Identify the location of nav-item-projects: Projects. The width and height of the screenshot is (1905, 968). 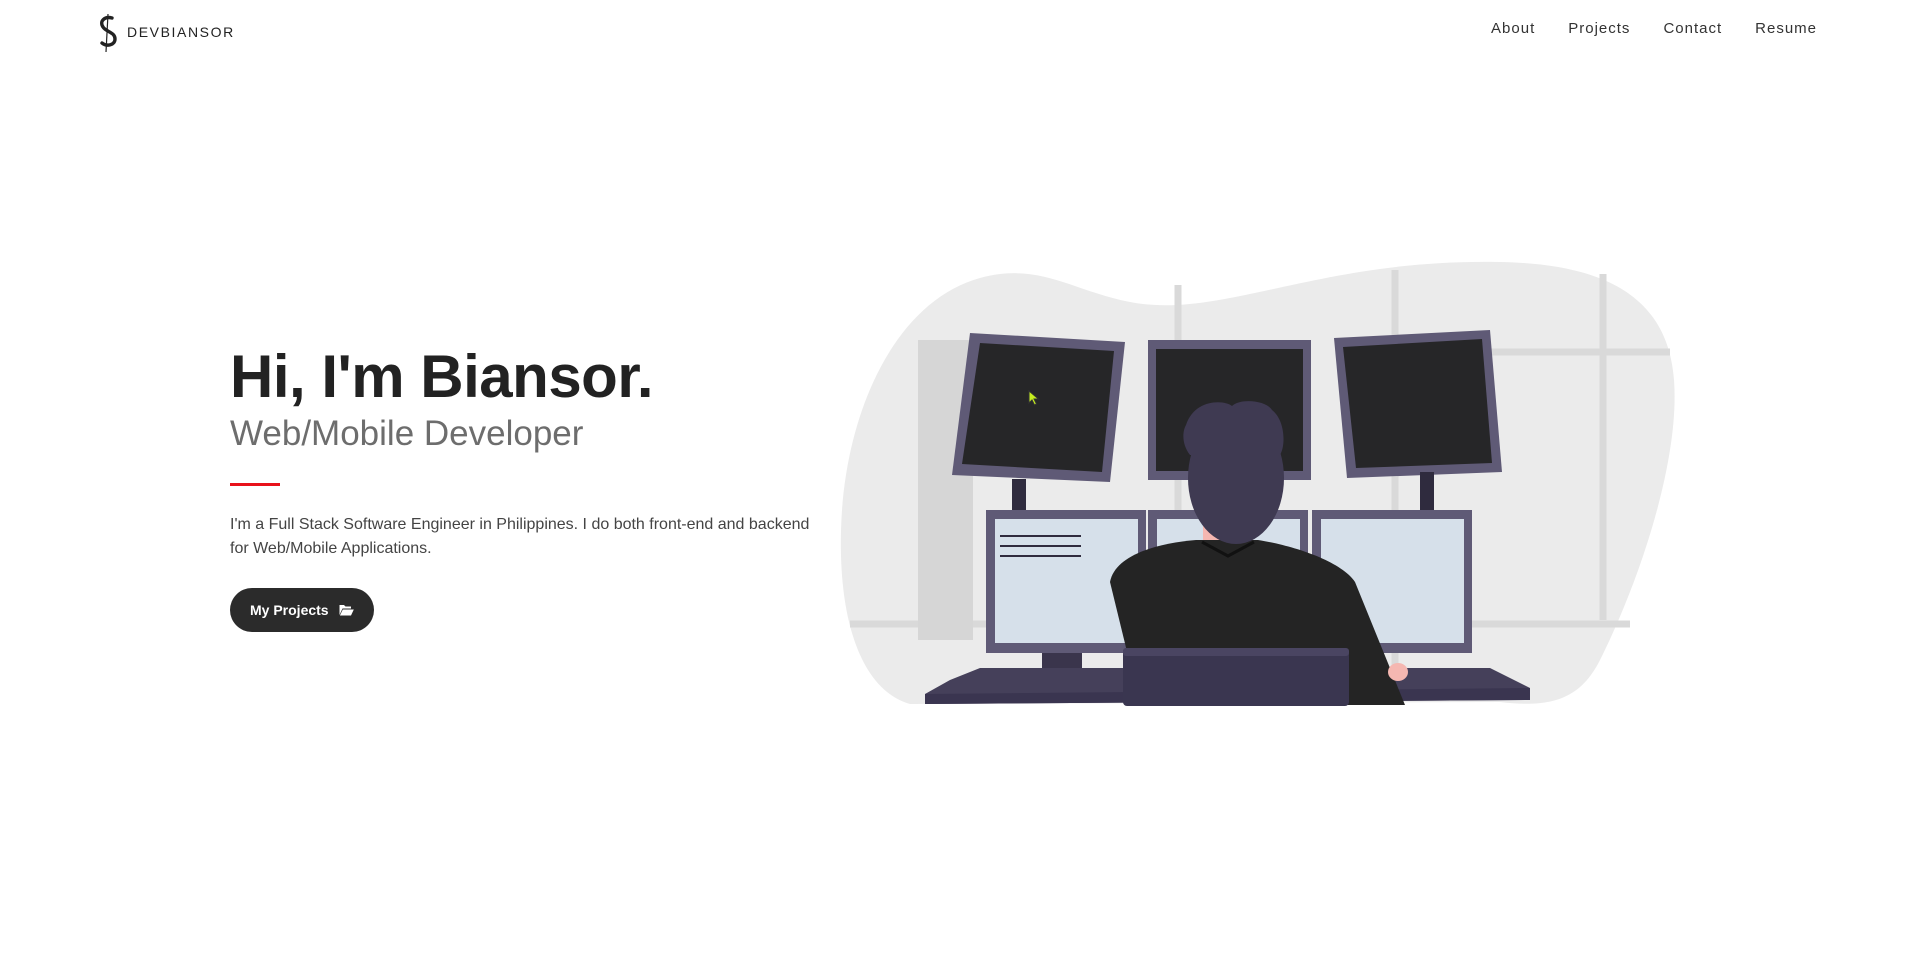
(1599, 29).